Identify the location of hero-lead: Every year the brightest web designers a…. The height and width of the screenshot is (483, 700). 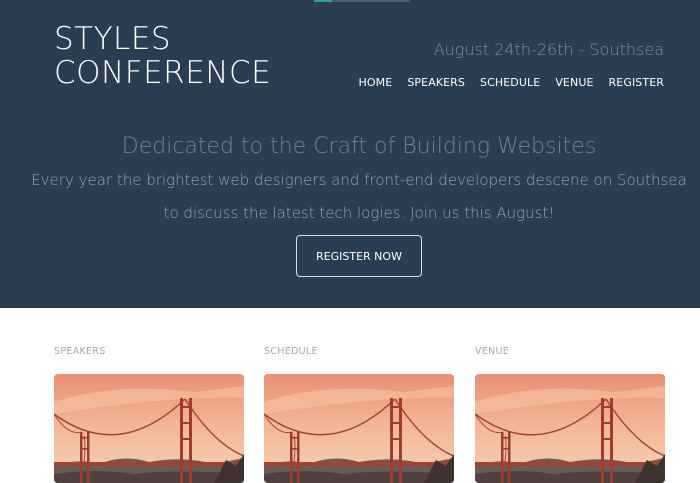
(350, 197).